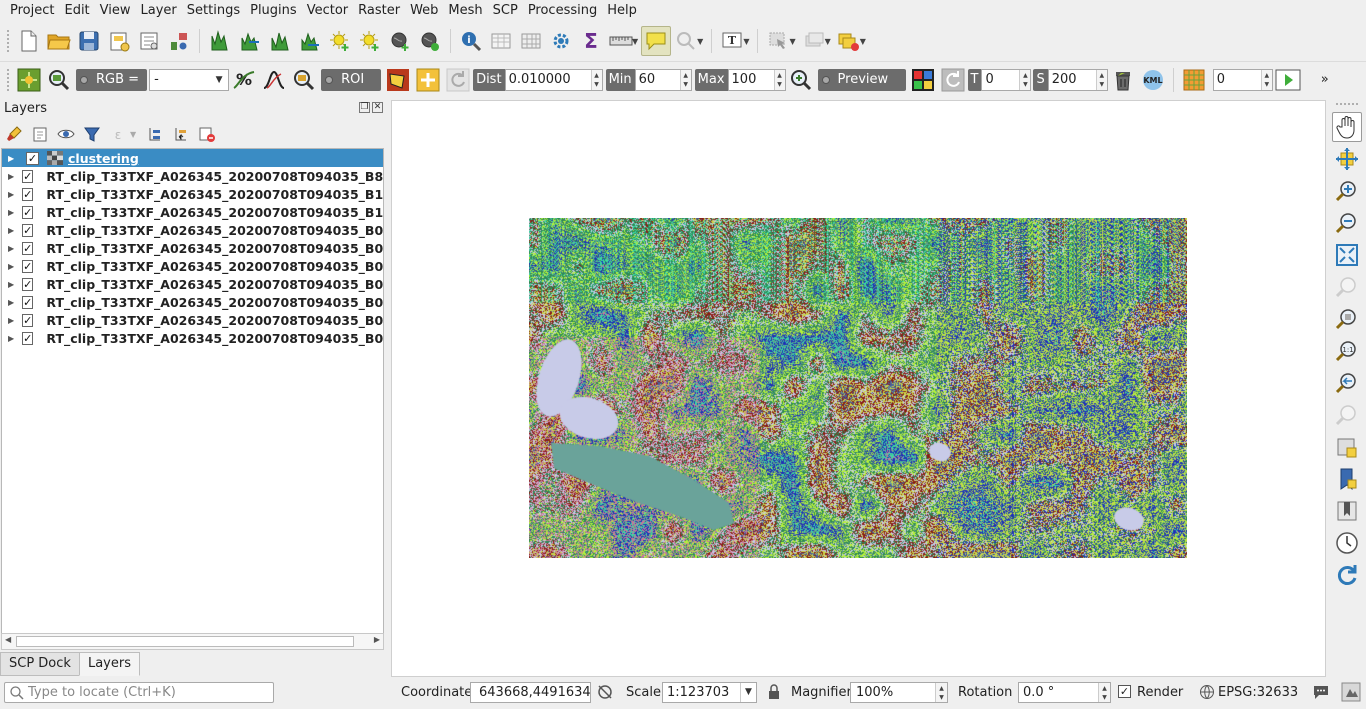 The image size is (1366, 709). What do you see at coordinates (189, 79) in the screenshot?
I see `rgb-combo: - ▼` at bounding box center [189, 79].